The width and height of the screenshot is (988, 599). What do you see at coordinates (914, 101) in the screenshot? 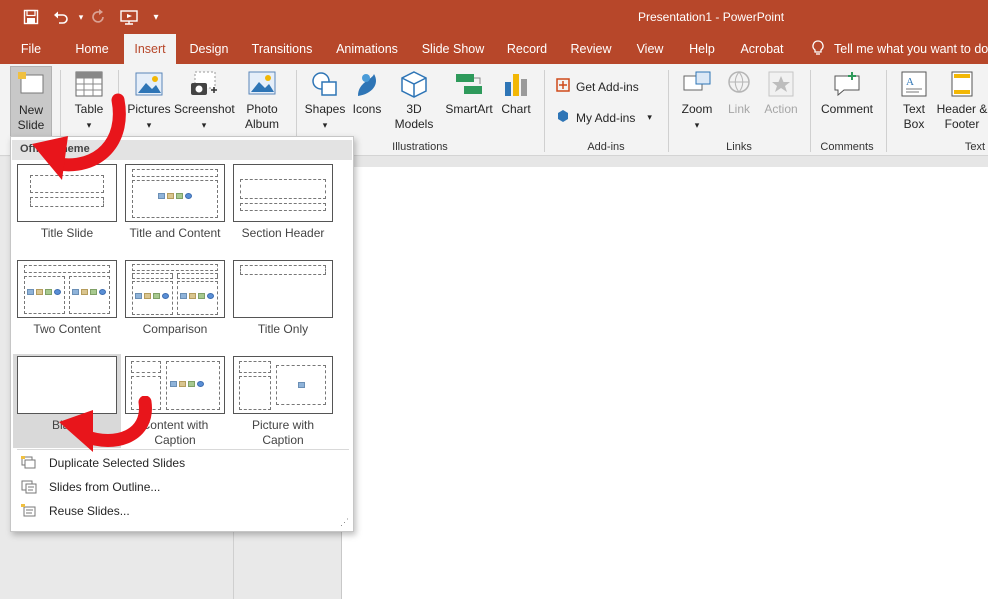
I see `text-box-button: A Text Box` at bounding box center [914, 101].